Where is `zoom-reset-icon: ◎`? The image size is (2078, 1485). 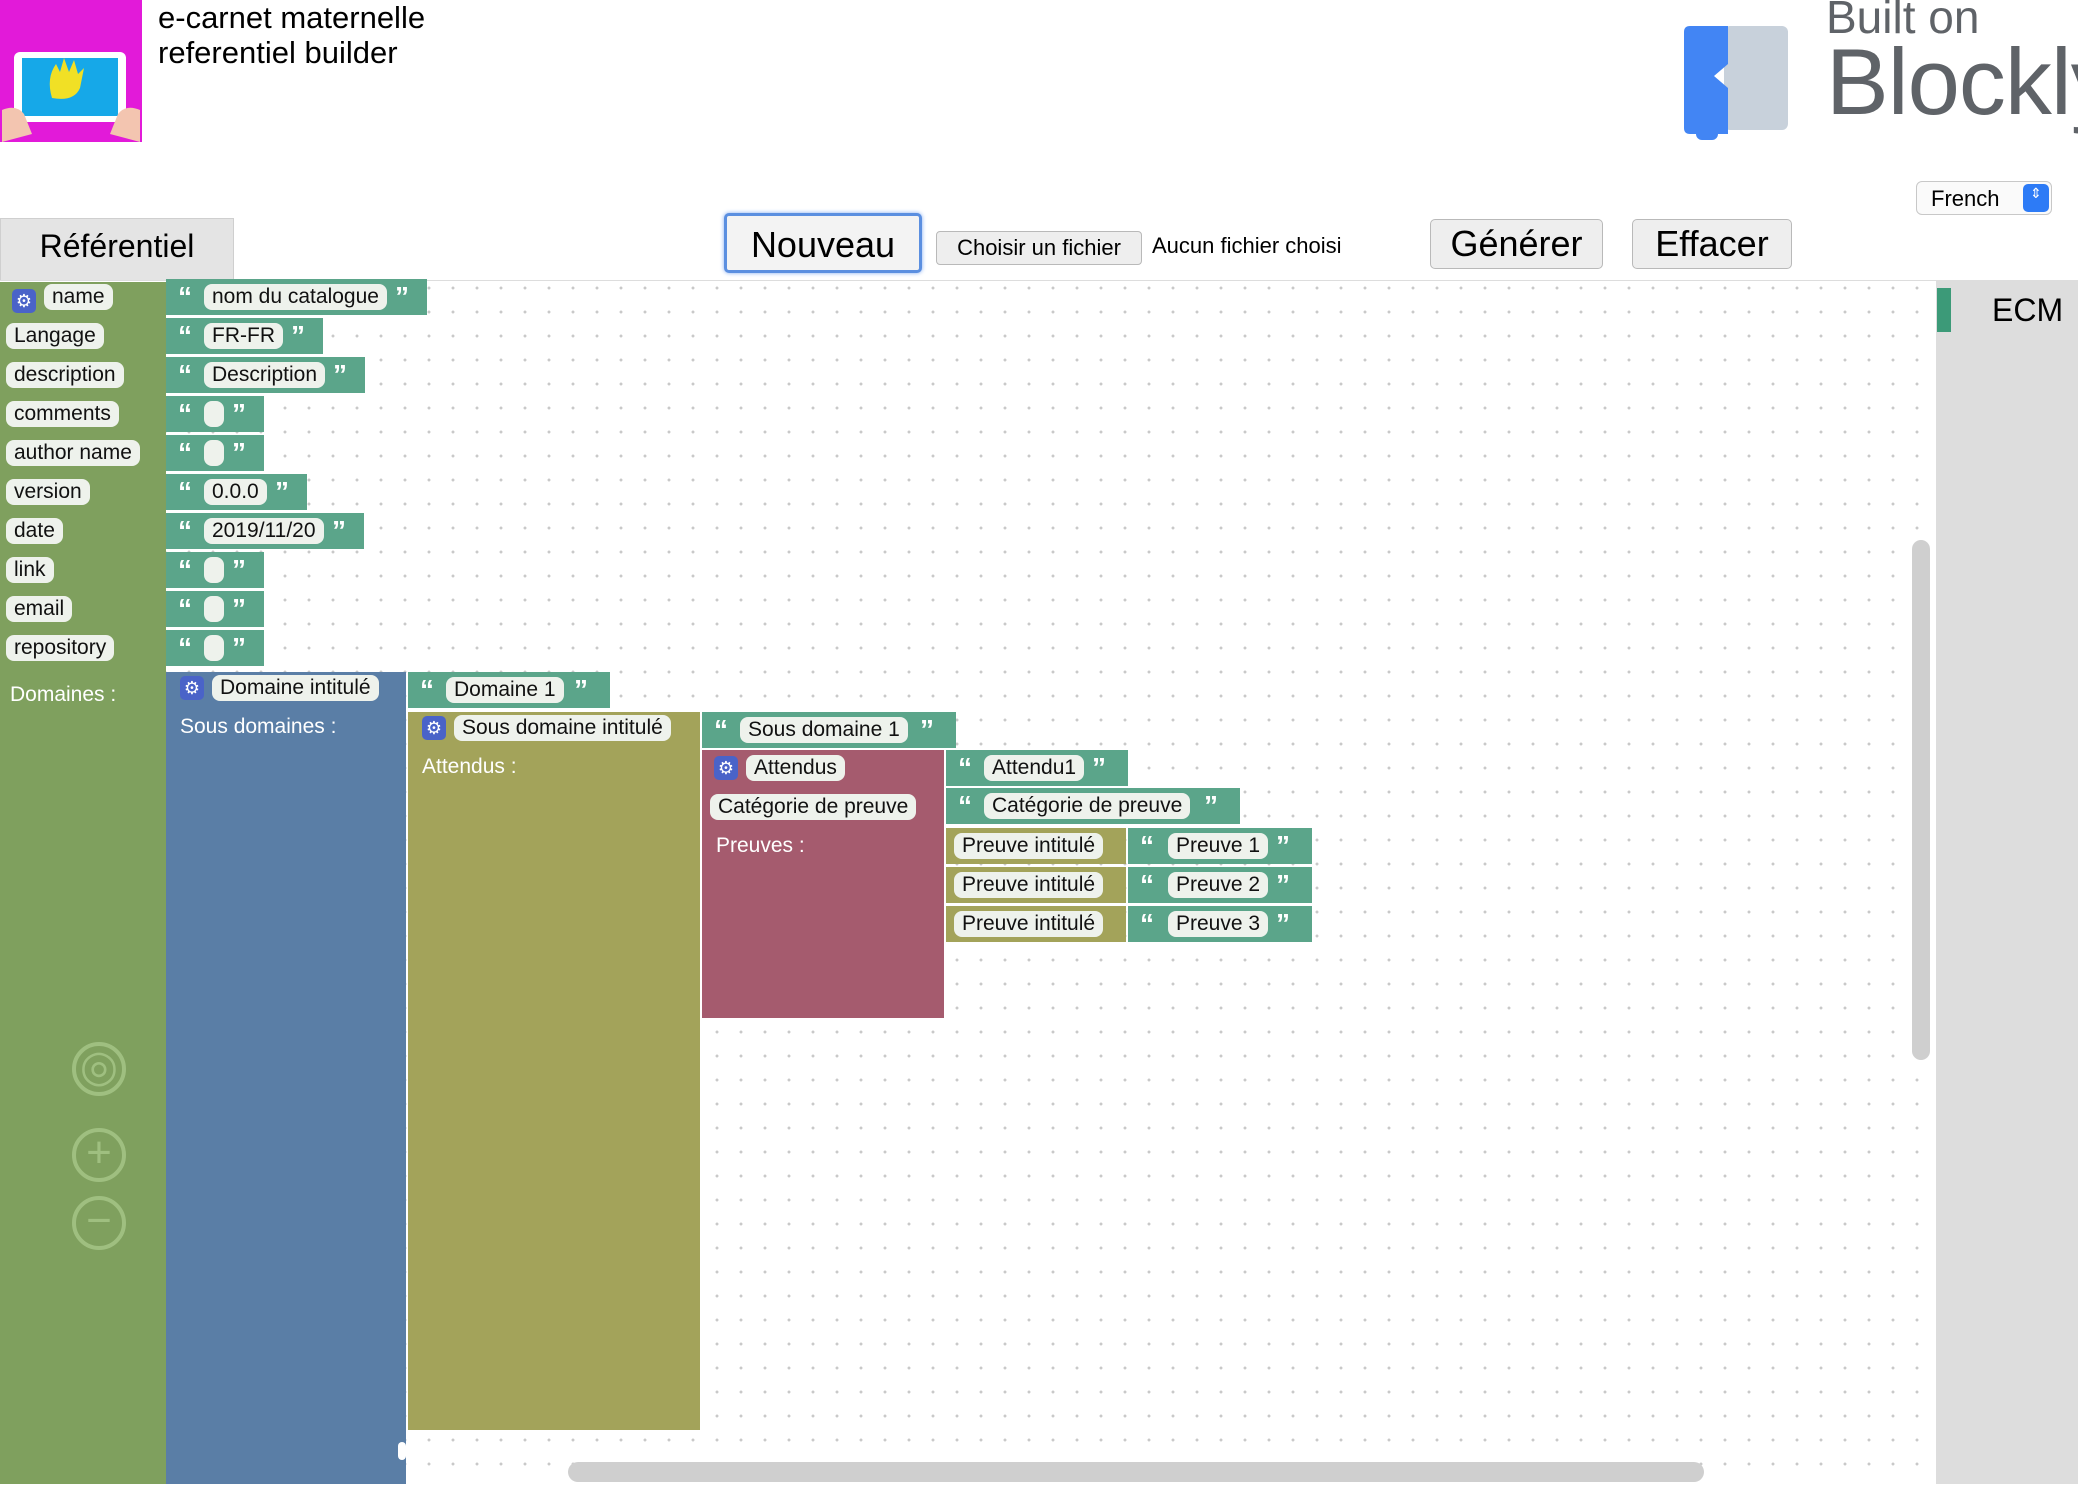 zoom-reset-icon: ◎ is located at coordinates (99, 1069).